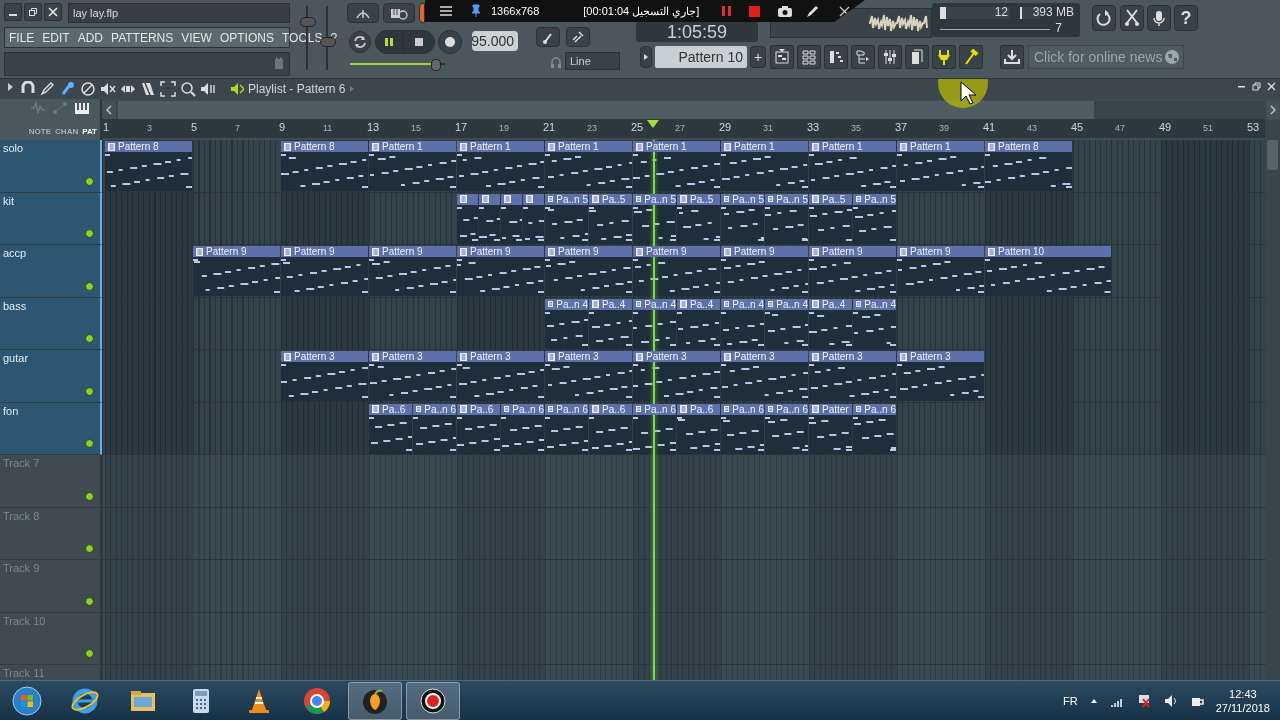 The image size is (1280, 720). What do you see at coordinates (237, 128) in the screenshot?
I see `bar-number: 7` at bounding box center [237, 128].